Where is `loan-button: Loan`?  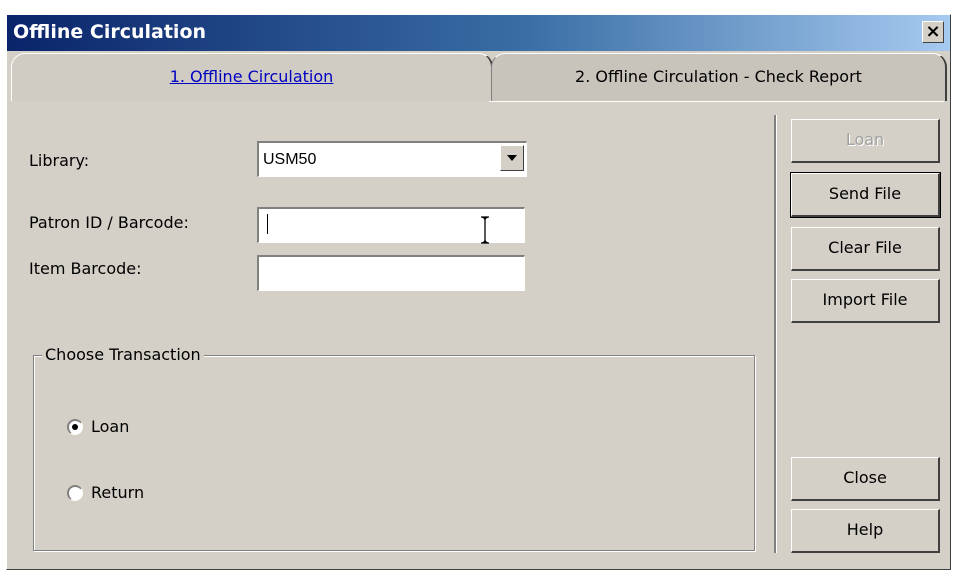 loan-button: Loan is located at coordinates (865, 141).